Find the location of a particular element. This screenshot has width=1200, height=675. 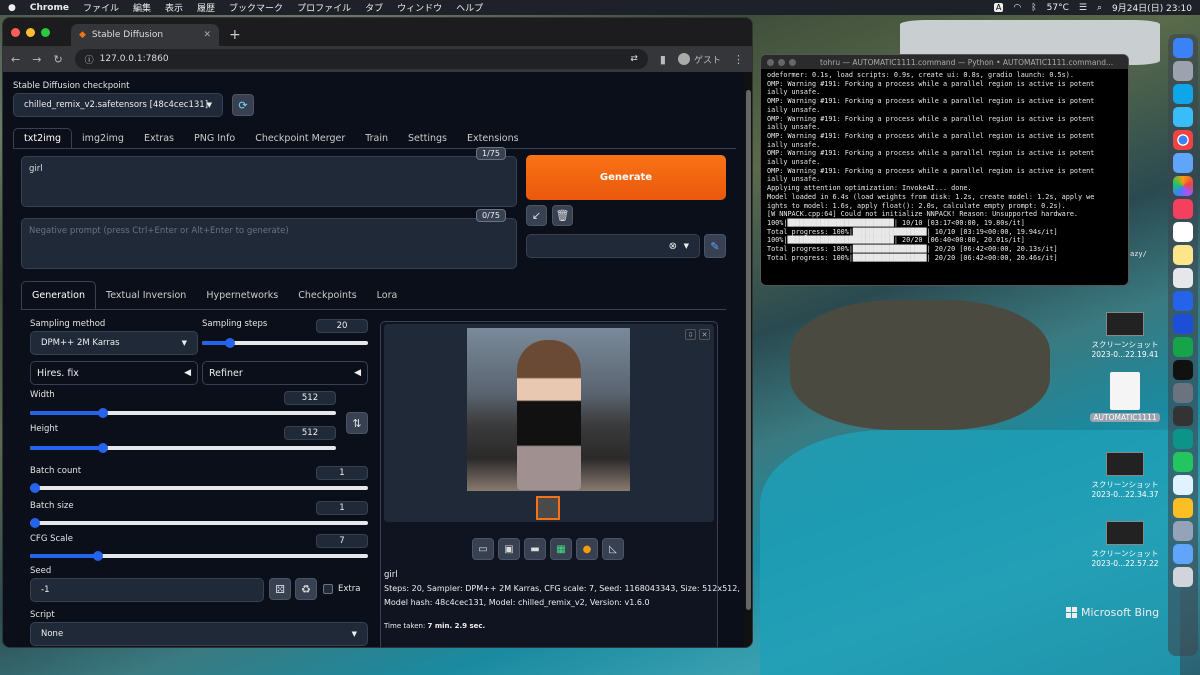

page-scrollbar is located at coordinates (748, 359).